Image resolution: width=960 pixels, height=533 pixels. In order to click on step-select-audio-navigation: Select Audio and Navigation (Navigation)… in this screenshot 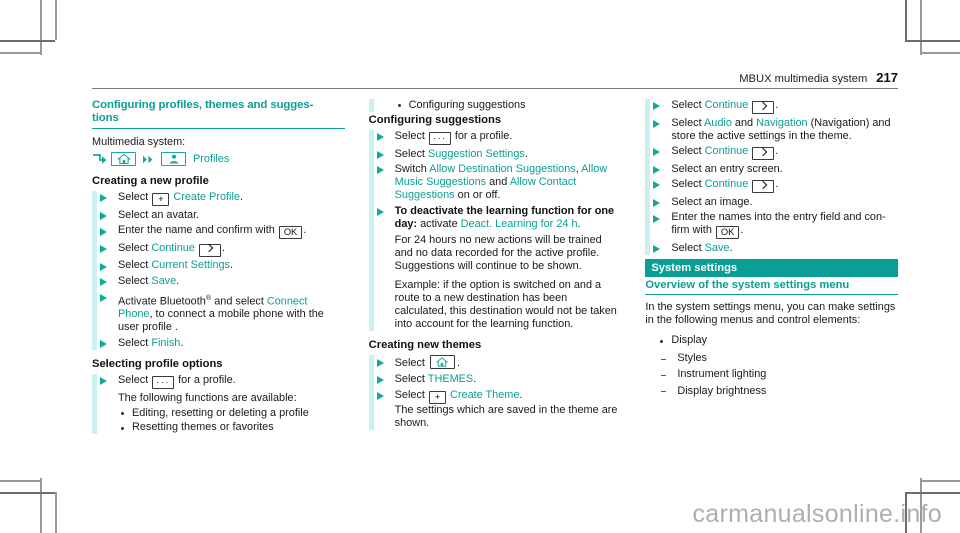, I will do `click(771, 130)`.